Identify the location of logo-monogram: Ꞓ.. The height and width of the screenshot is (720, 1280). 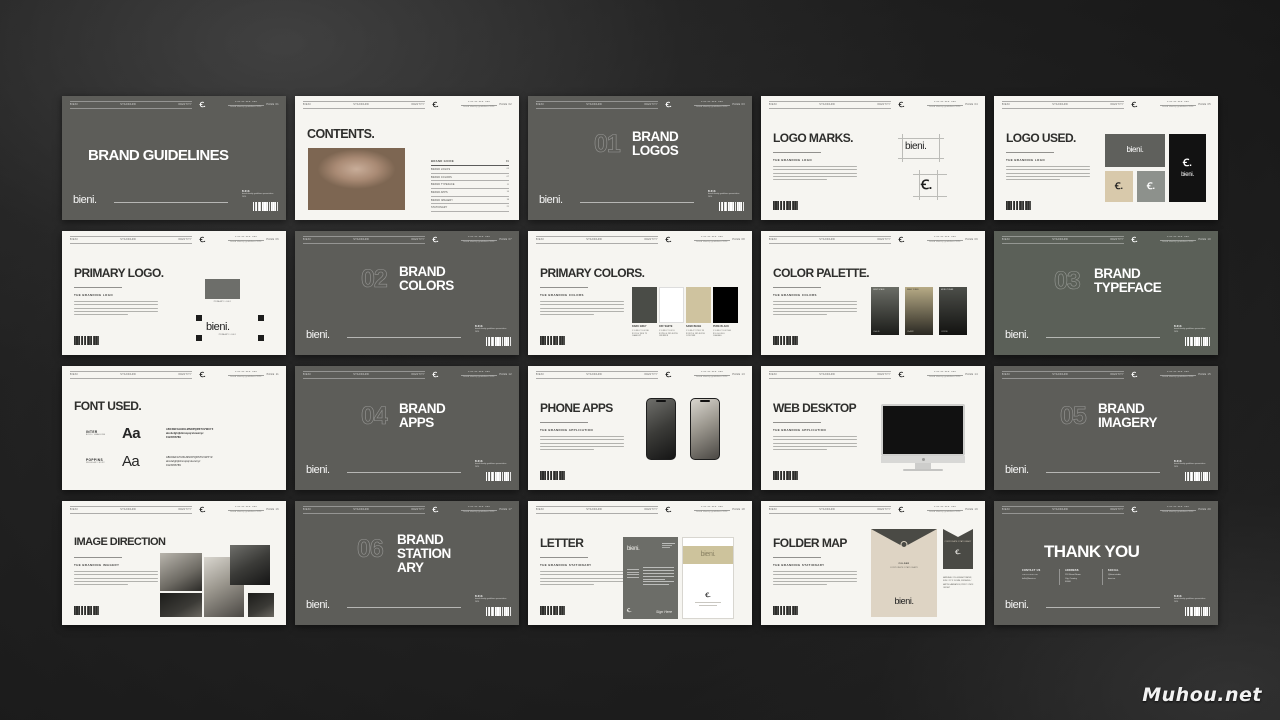
(1151, 186).